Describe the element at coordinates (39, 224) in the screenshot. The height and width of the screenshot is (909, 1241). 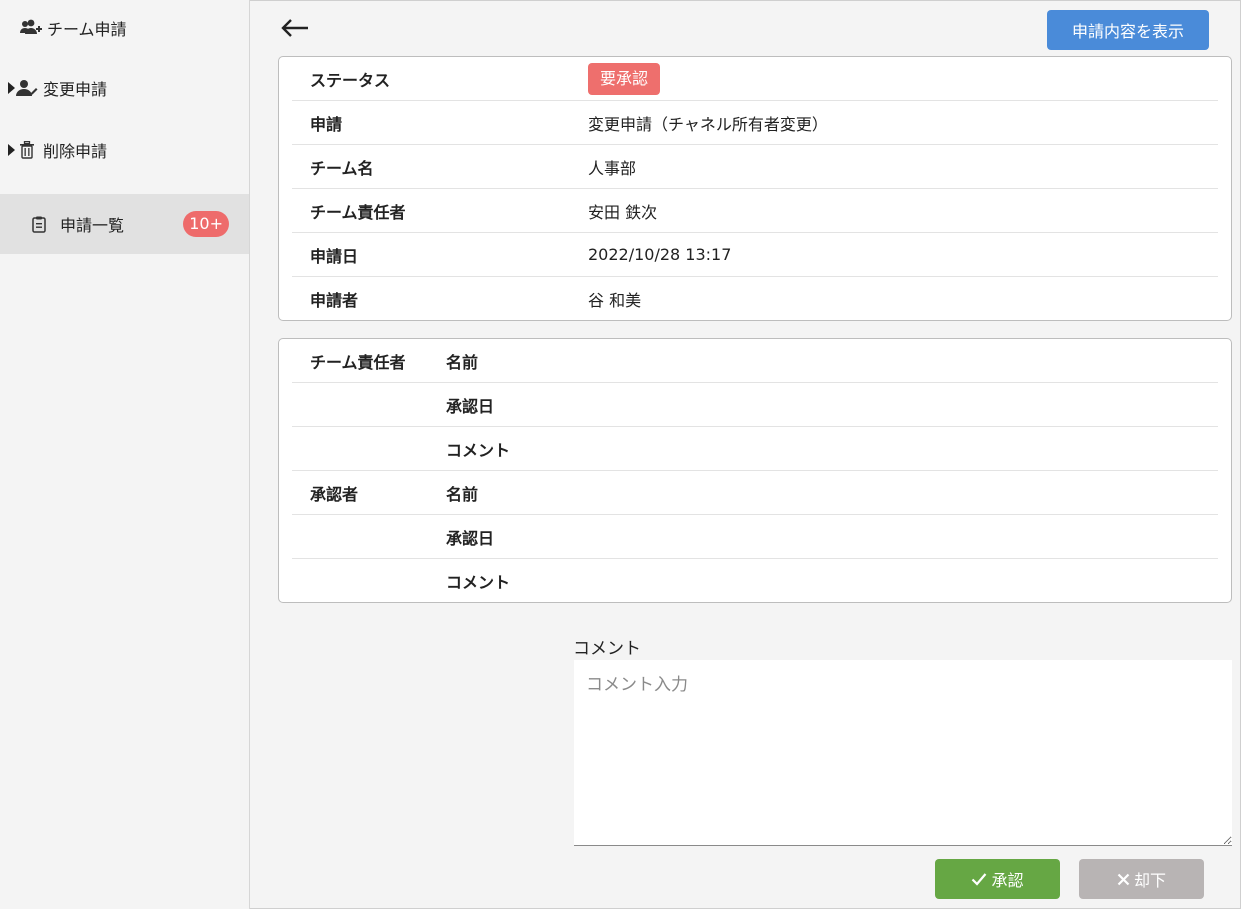
I see `clipboard-icon` at that location.